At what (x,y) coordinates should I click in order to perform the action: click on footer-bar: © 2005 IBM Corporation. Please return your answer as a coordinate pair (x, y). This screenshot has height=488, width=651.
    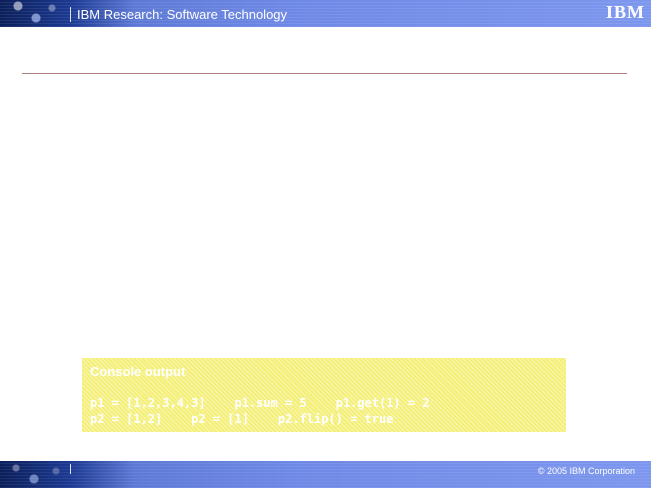
    Looking at the image, I should click on (325, 474).